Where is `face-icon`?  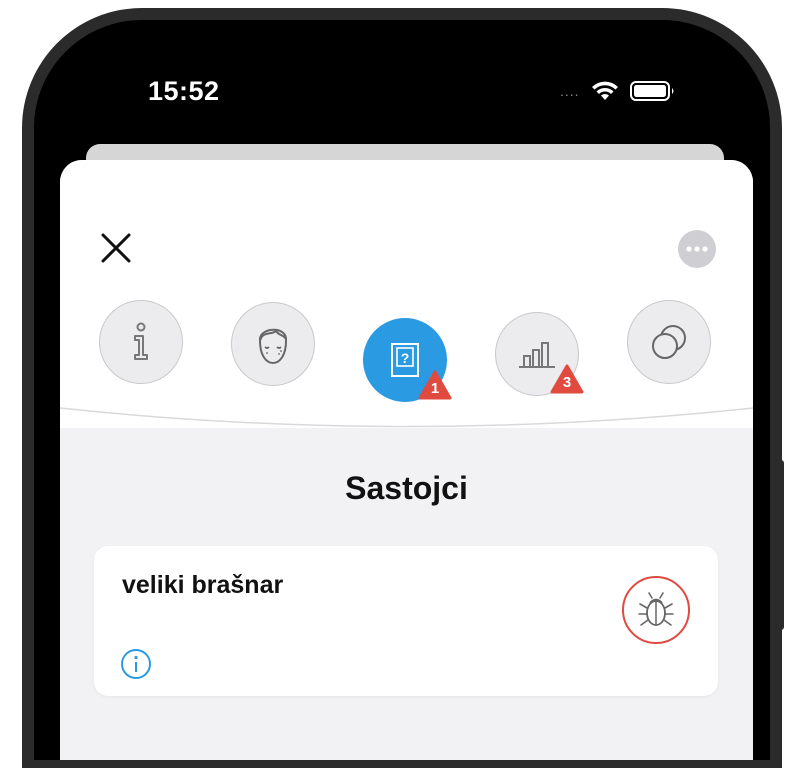
face-icon is located at coordinates (273, 346).